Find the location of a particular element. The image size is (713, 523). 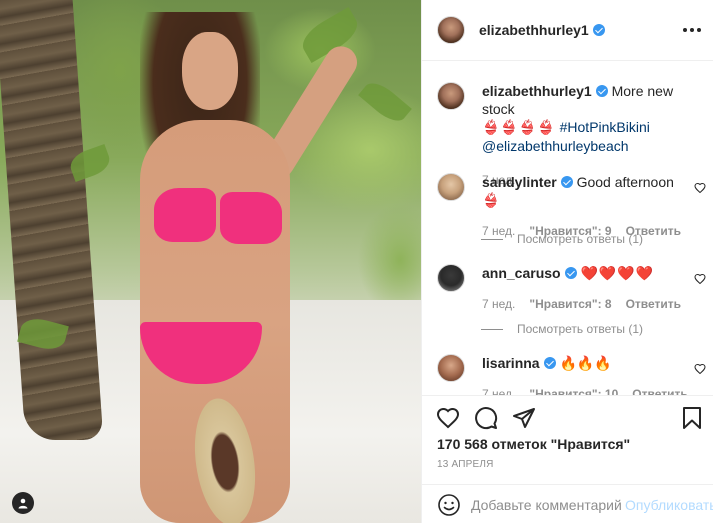

likes-count: 170 568 отметок "Нравится" is located at coordinates (533, 444).